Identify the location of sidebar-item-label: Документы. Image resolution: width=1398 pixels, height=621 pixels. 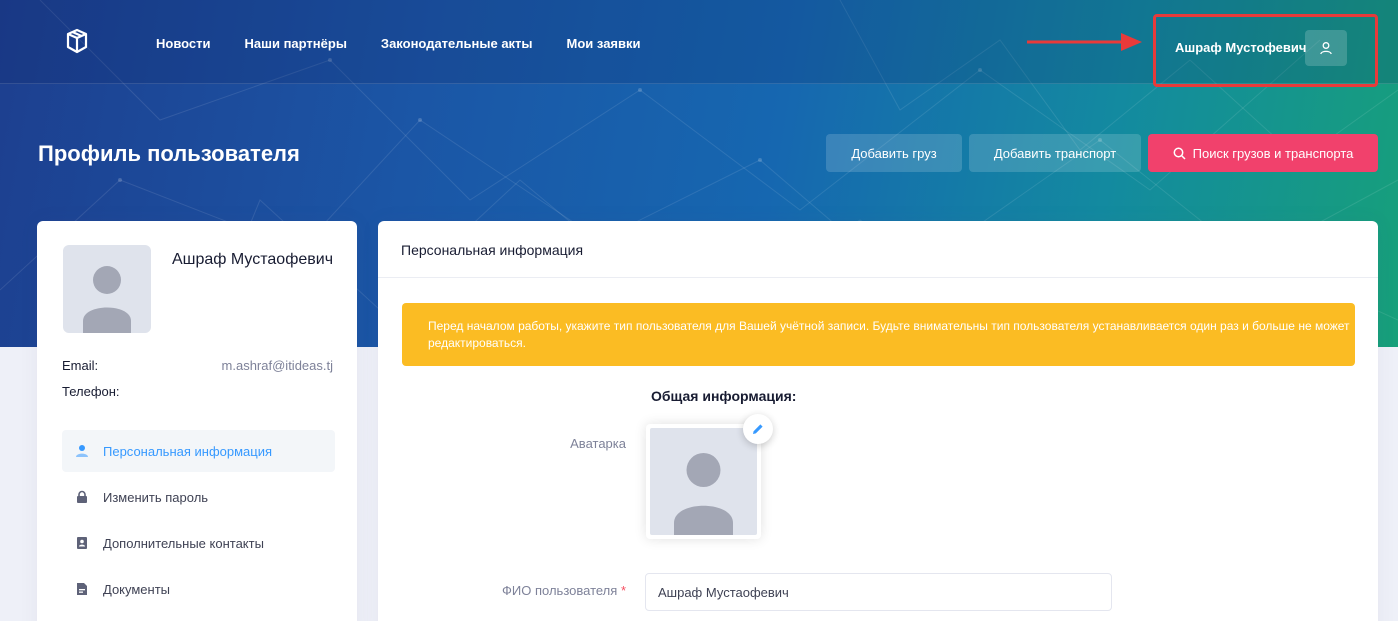
(137, 589).